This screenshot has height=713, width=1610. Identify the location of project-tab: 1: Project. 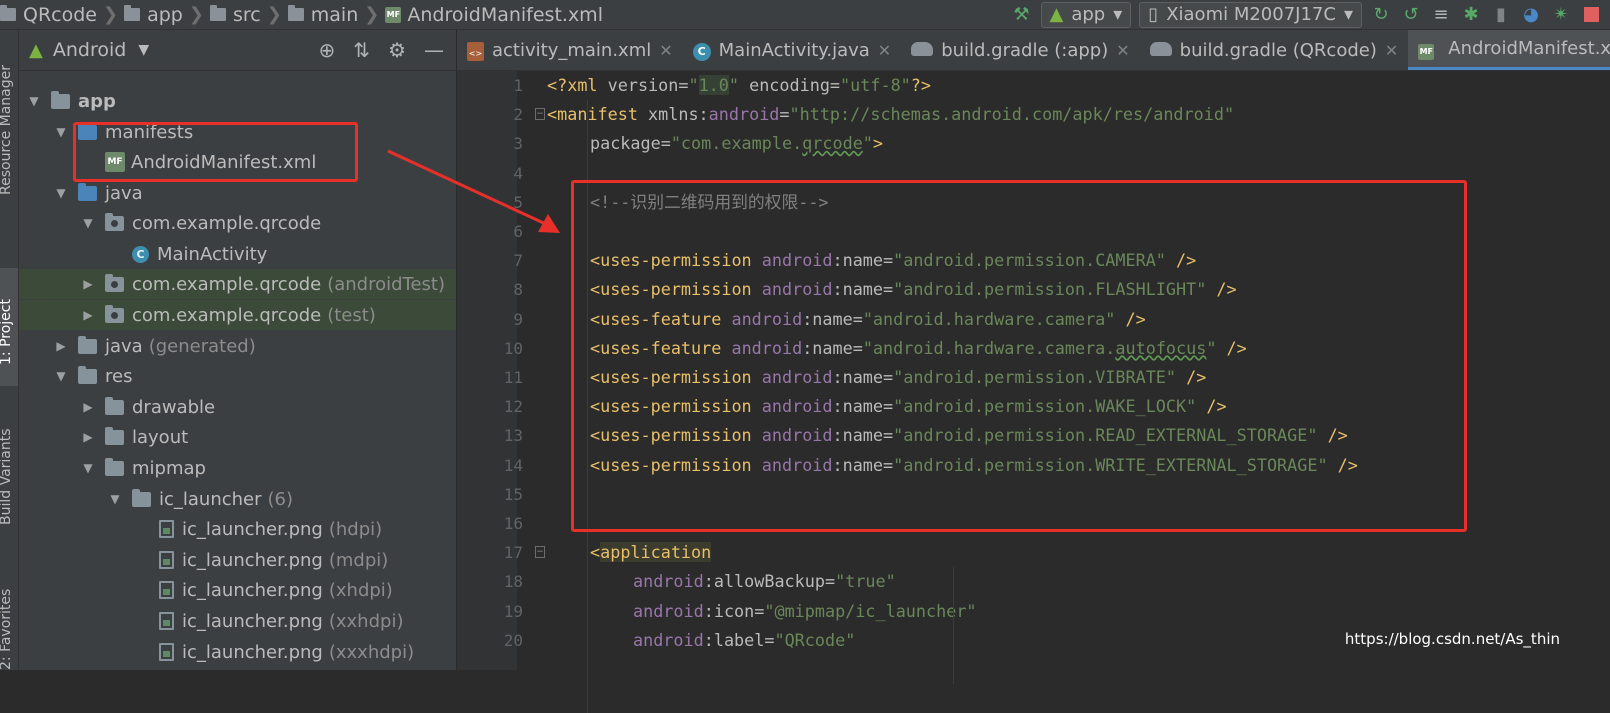
(7, 332).